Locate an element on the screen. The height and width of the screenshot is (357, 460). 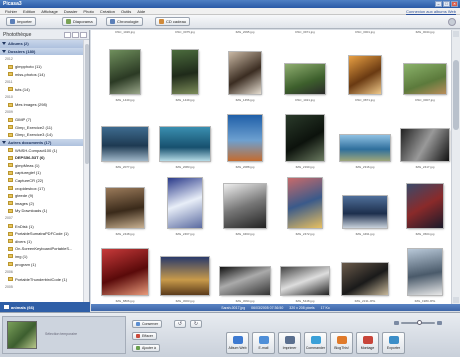
photo-cell: DSC_0871.jpg is located at coordinates (365, 73).